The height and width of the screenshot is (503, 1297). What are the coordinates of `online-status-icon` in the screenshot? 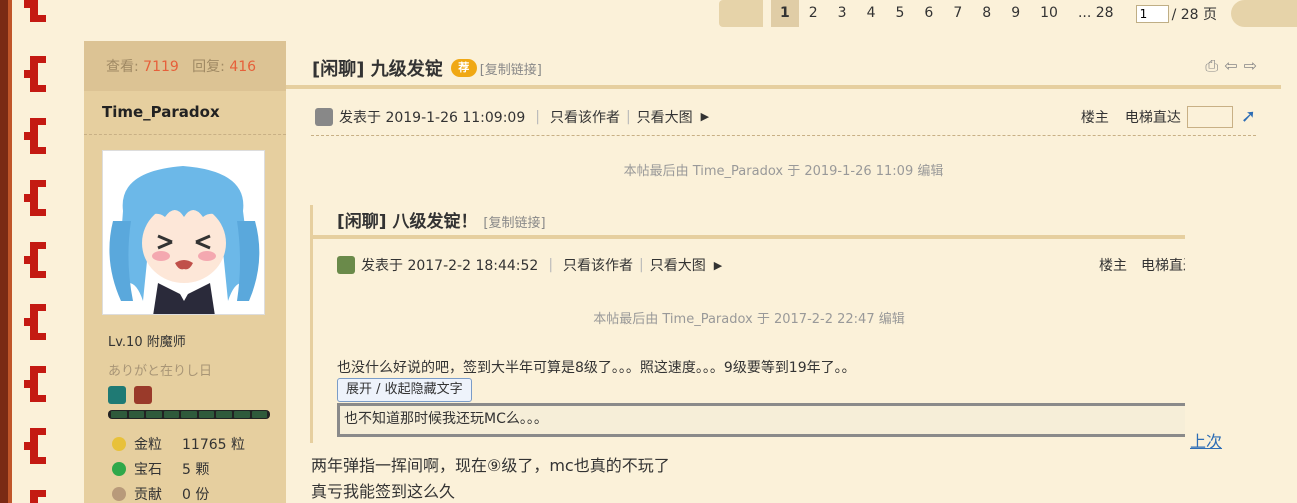 It's located at (324, 116).